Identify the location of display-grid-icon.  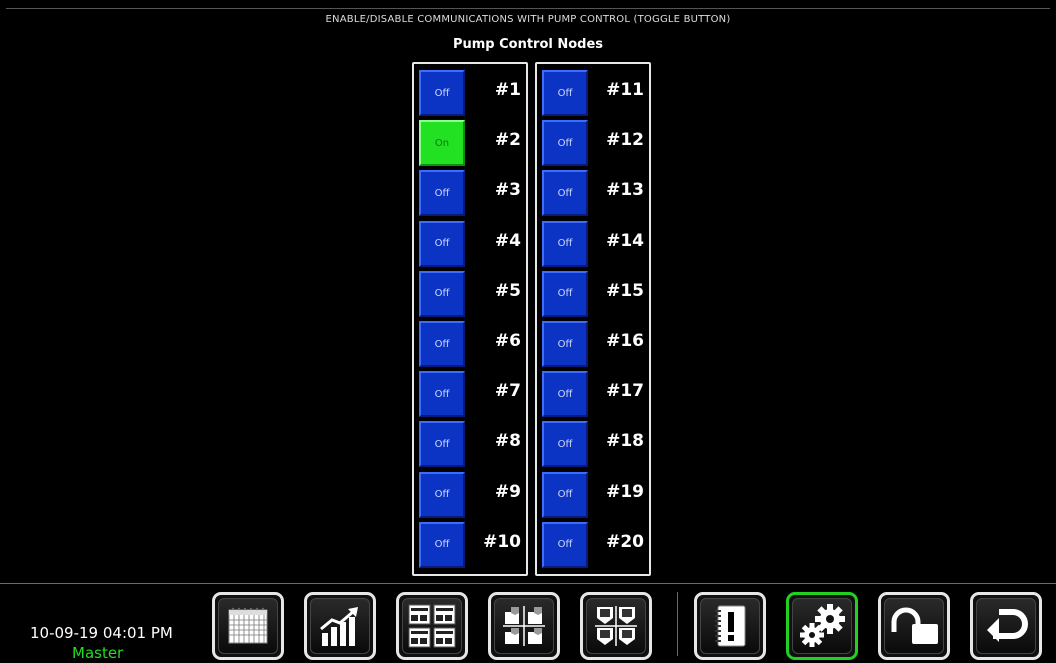
(432, 626).